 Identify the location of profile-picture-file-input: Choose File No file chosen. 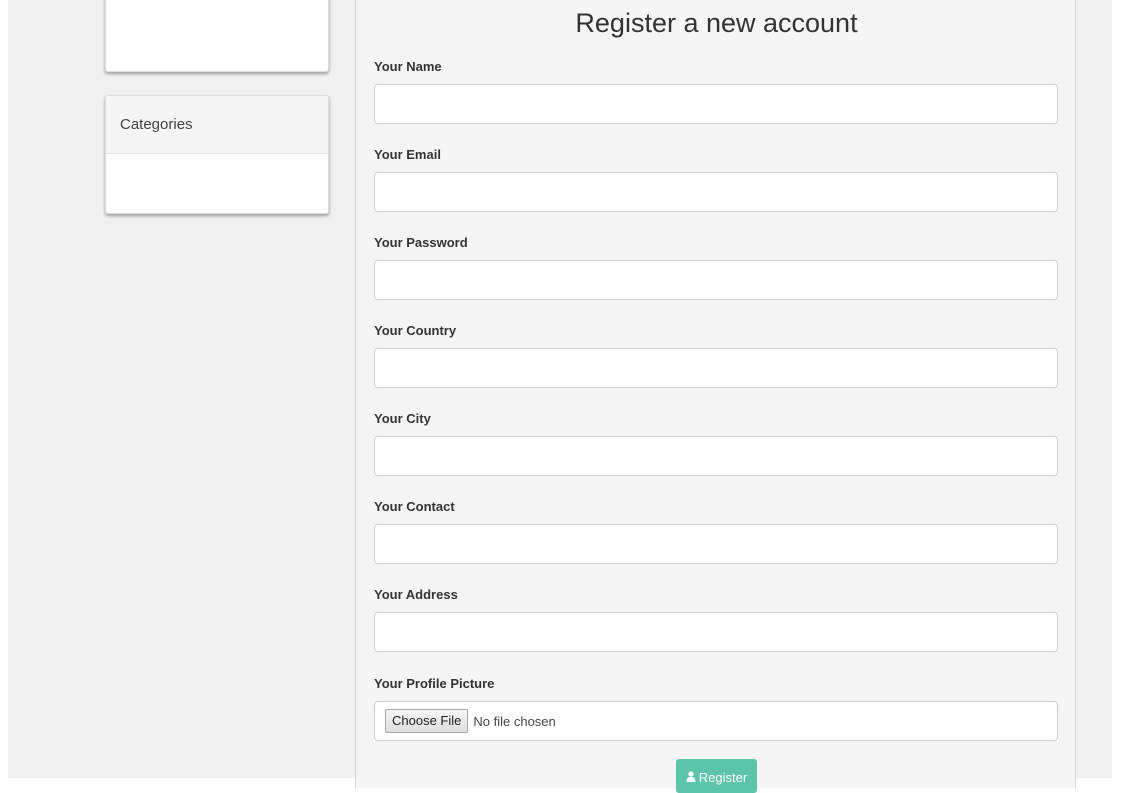
(716, 721).